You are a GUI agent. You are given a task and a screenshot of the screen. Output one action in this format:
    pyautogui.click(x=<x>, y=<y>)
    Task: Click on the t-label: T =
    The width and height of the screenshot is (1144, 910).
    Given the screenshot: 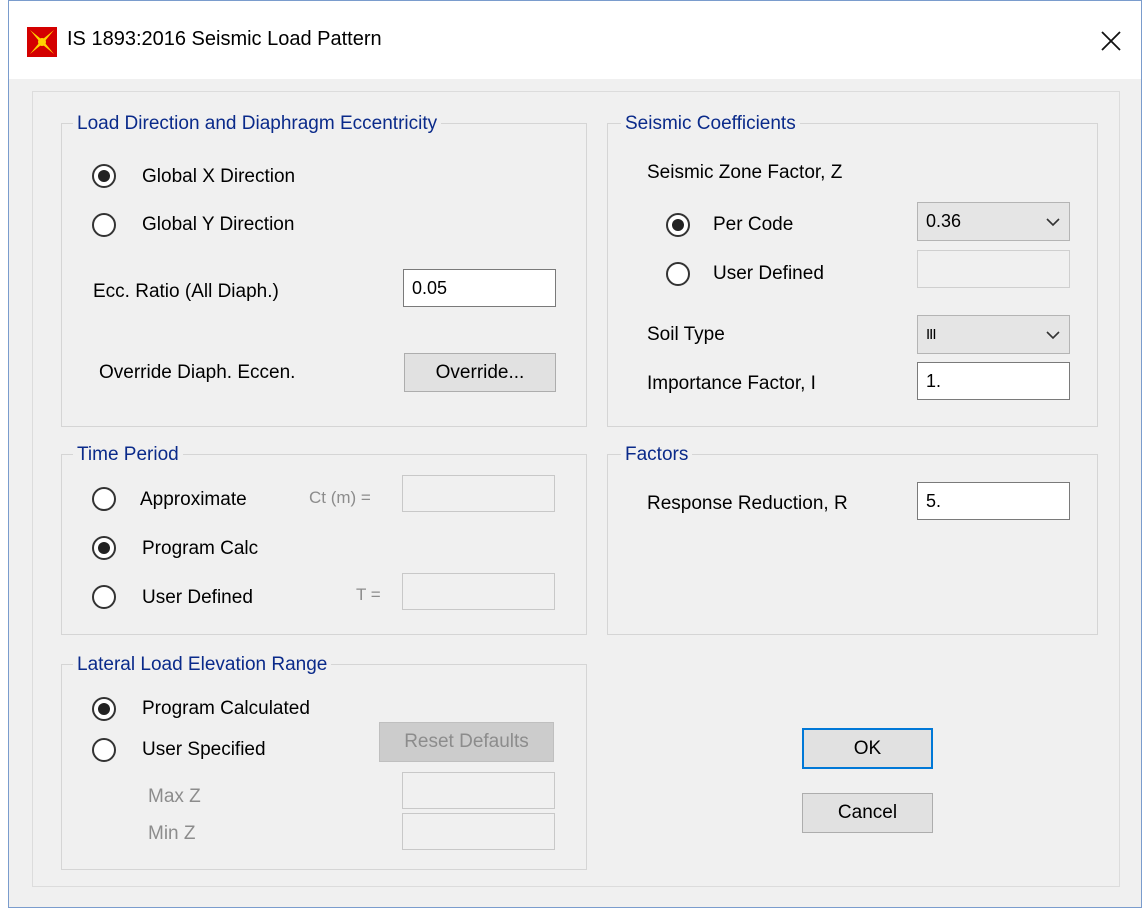 What is the action you would take?
    pyautogui.click(x=368, y=594)
    